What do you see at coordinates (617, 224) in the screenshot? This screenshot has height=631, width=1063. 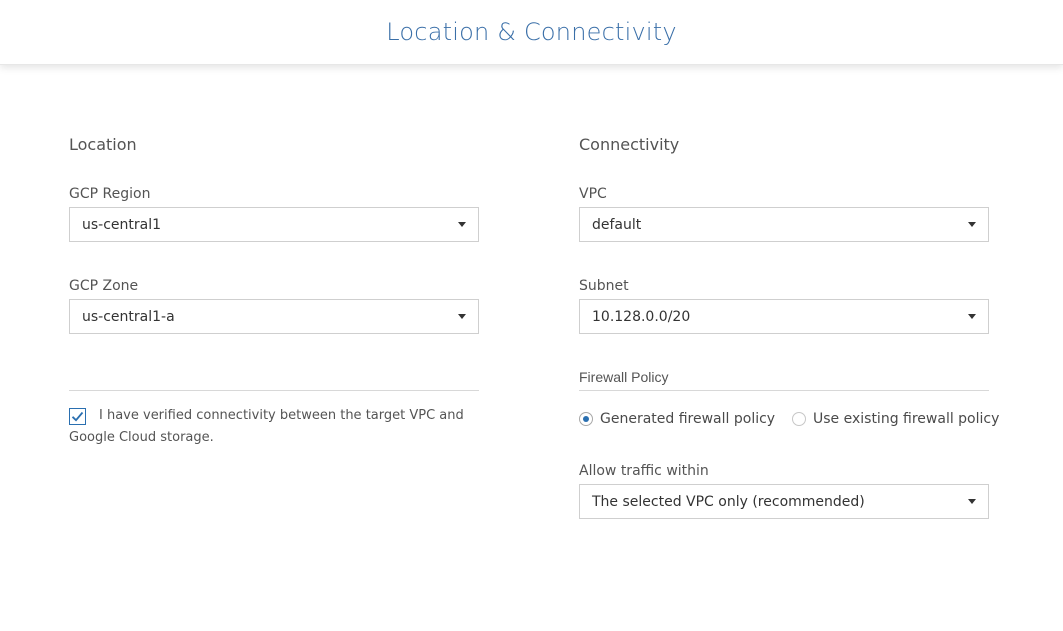 I see `vpc-value: default` at bounding box center [617, 224].